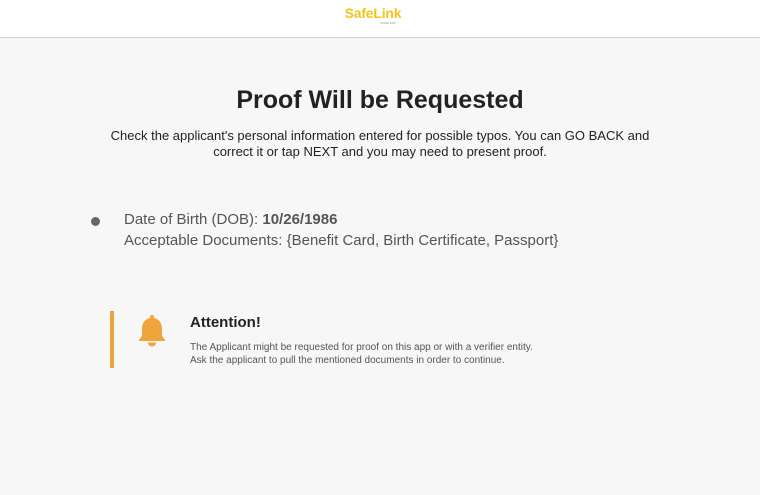  Describe the element at coordinates (193, 219) in the screenshot. I see `dob-label: Date of Birth (DOB):` at that location.